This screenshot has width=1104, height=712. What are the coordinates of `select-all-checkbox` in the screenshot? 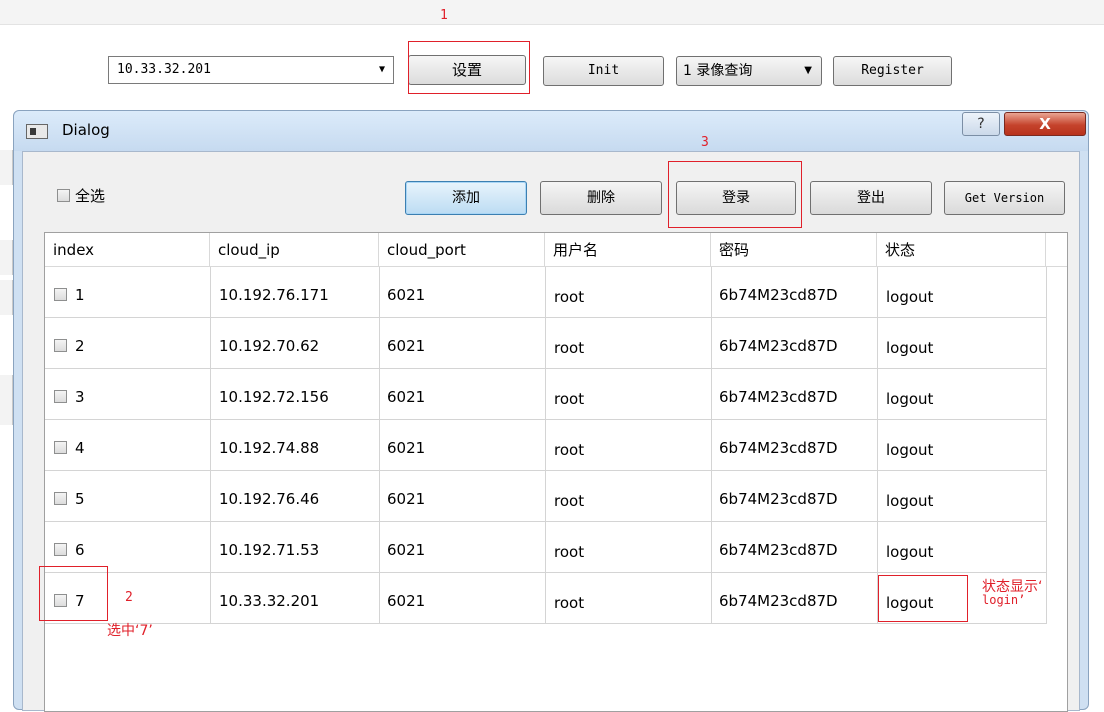 It's located at (63, 195).